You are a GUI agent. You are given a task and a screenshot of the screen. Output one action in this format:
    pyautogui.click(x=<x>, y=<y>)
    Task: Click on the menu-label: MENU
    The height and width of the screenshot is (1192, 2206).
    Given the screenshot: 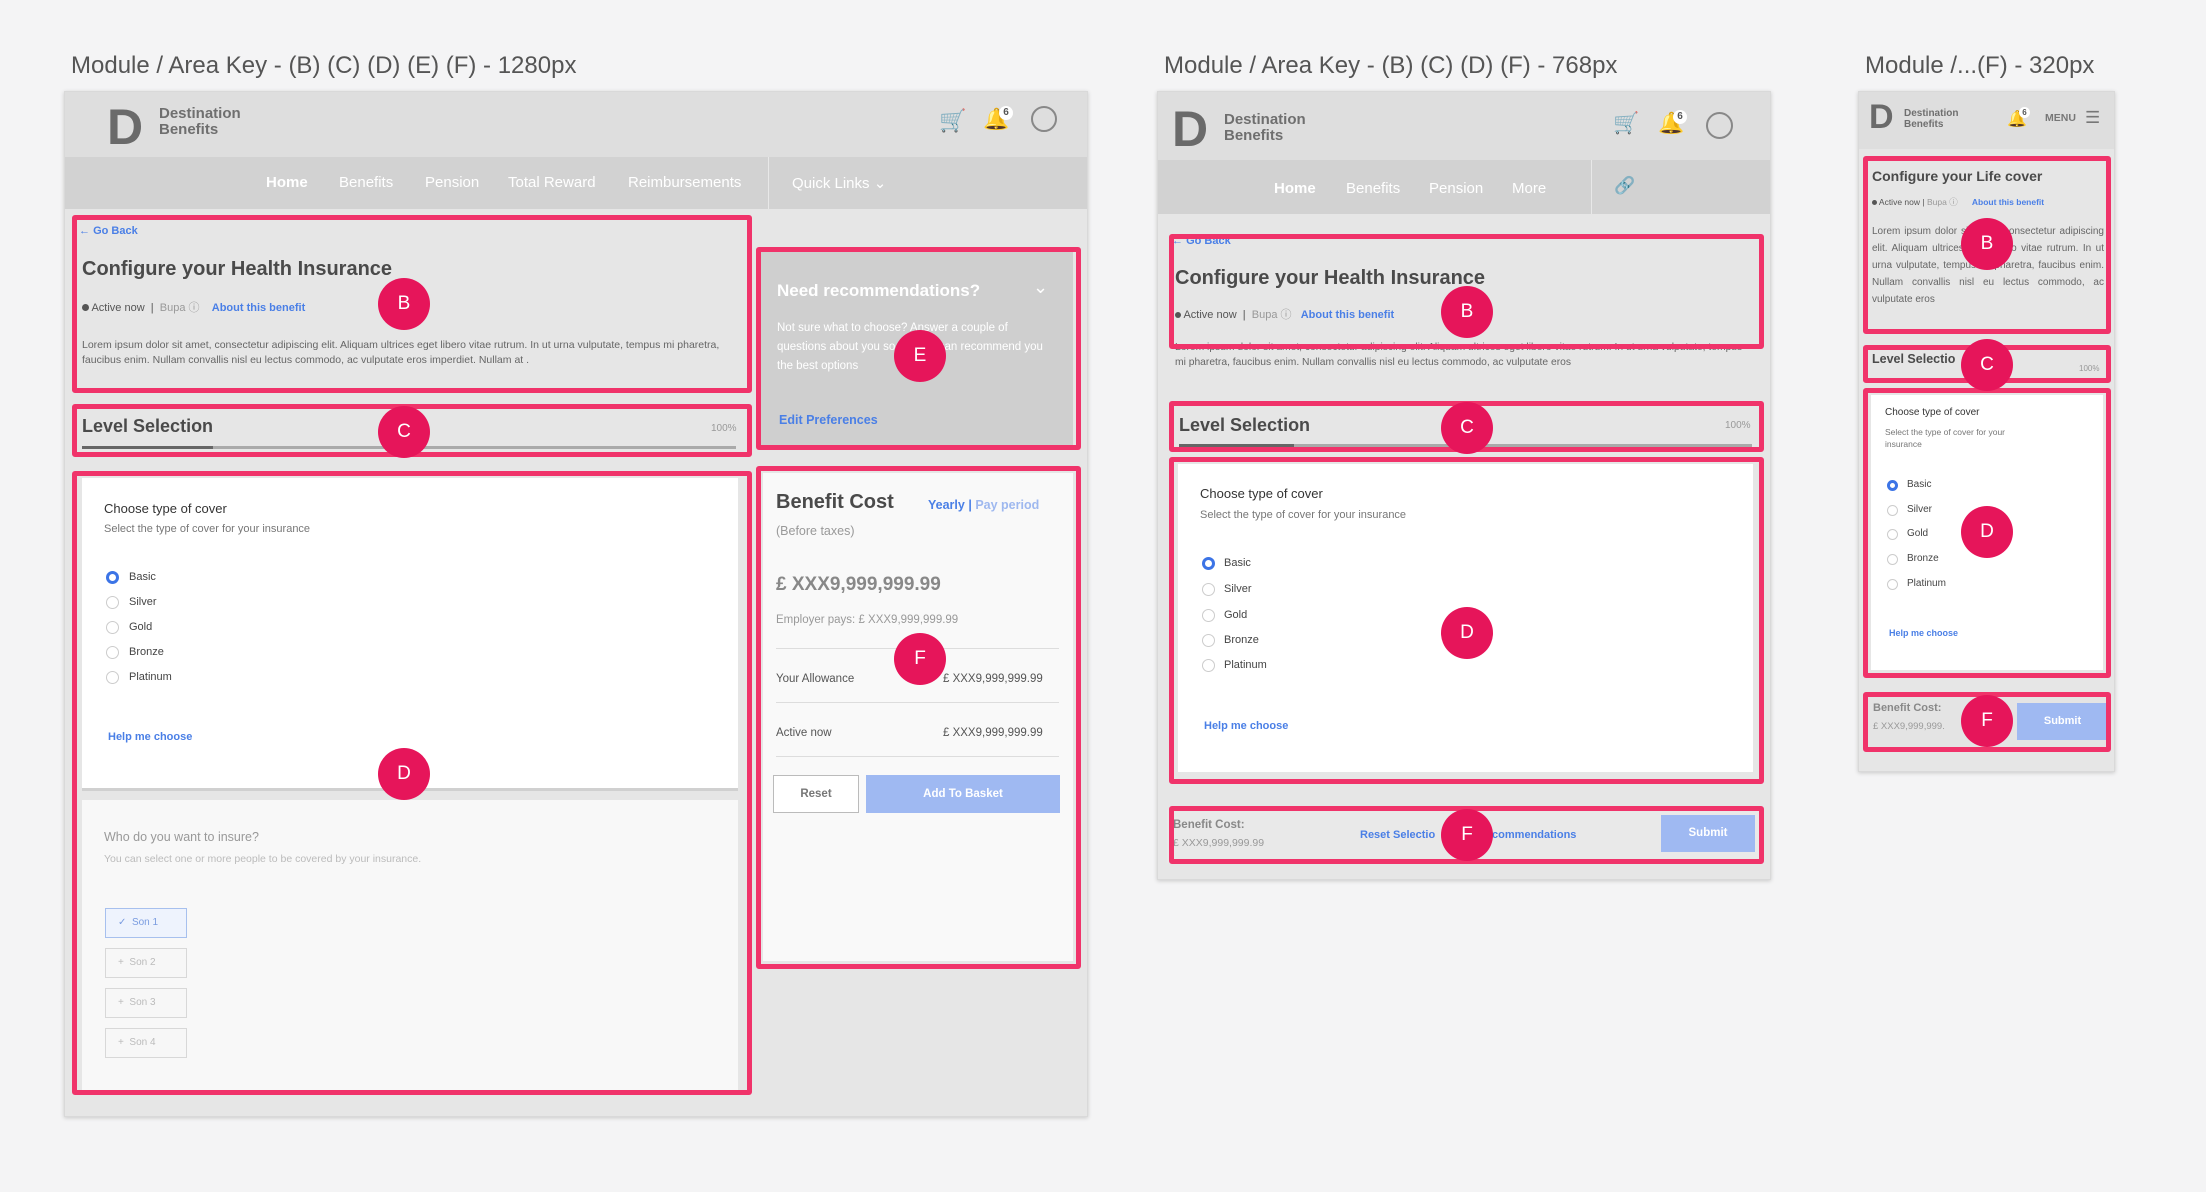 What is the action you would take?
    pyautogui.click(x=2060, y=118)
    